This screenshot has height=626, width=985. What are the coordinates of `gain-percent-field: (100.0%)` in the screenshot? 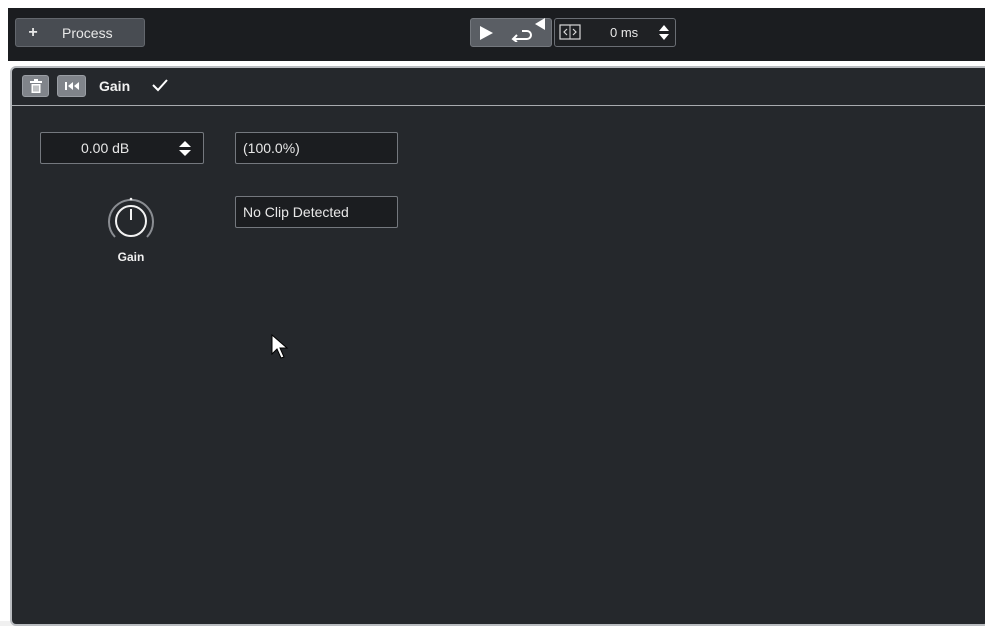 It's located at (316, 148).